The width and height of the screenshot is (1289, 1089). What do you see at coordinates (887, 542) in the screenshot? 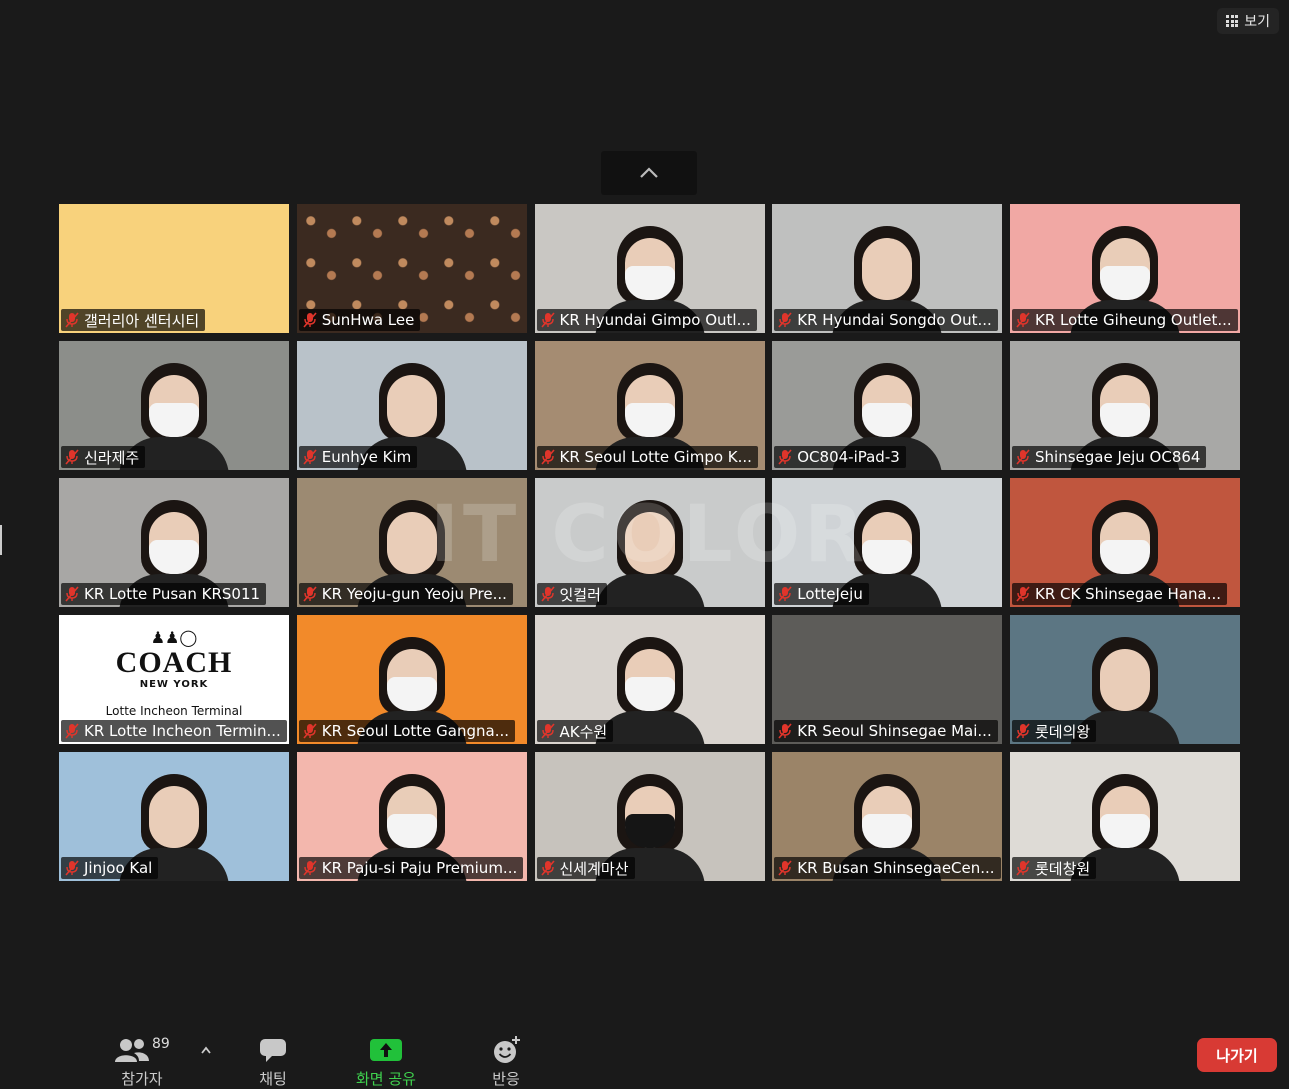
I see `participant-tile: LotteJeju` at bounding box center [887, 542].